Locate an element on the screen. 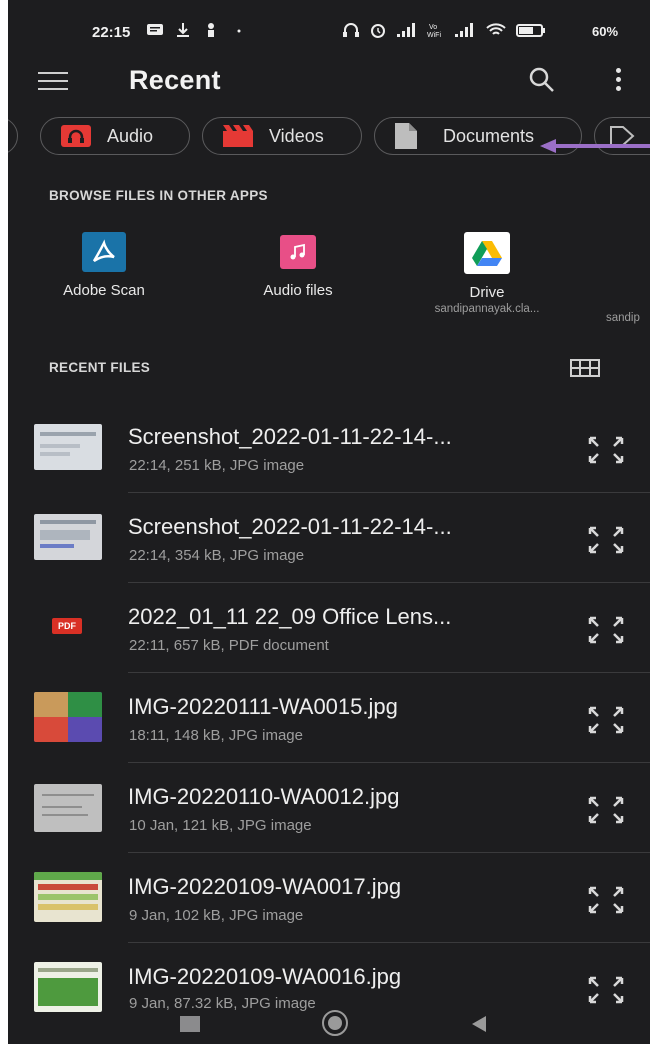 The width and height of the screenshot is (658, 1044). chip-audio: Audio is located at coordinates (115, 136).